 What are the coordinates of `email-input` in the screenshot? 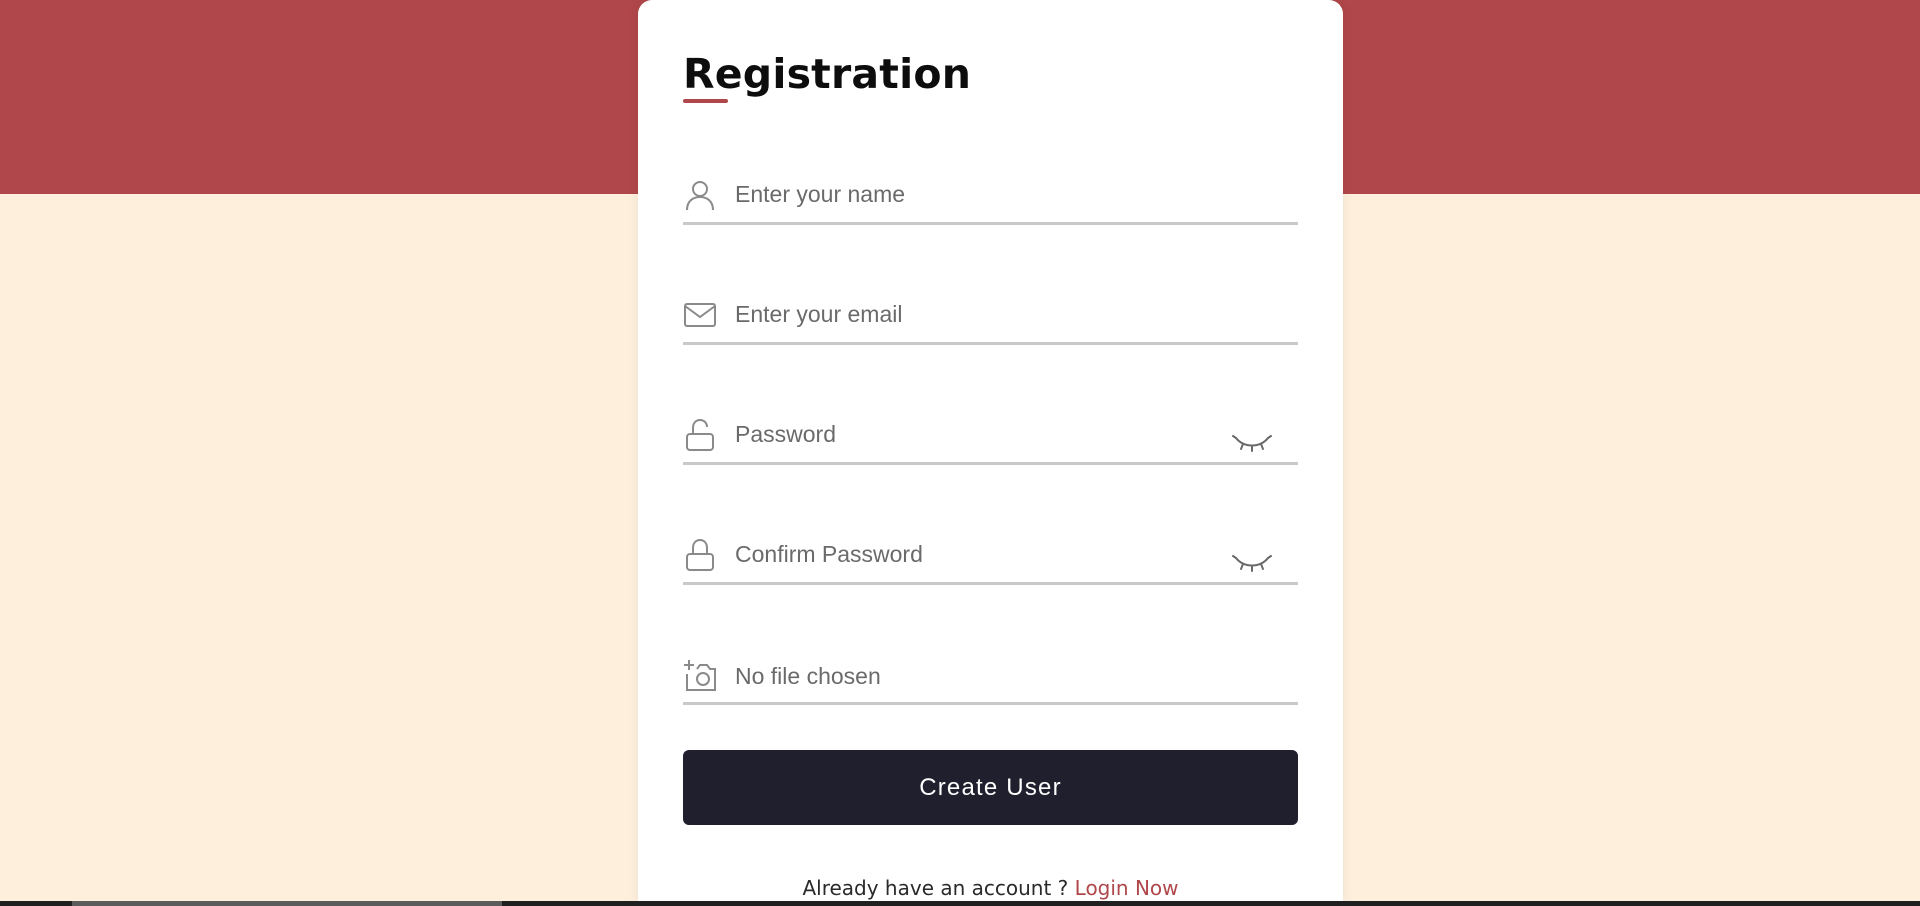 It's located at (975, 314).